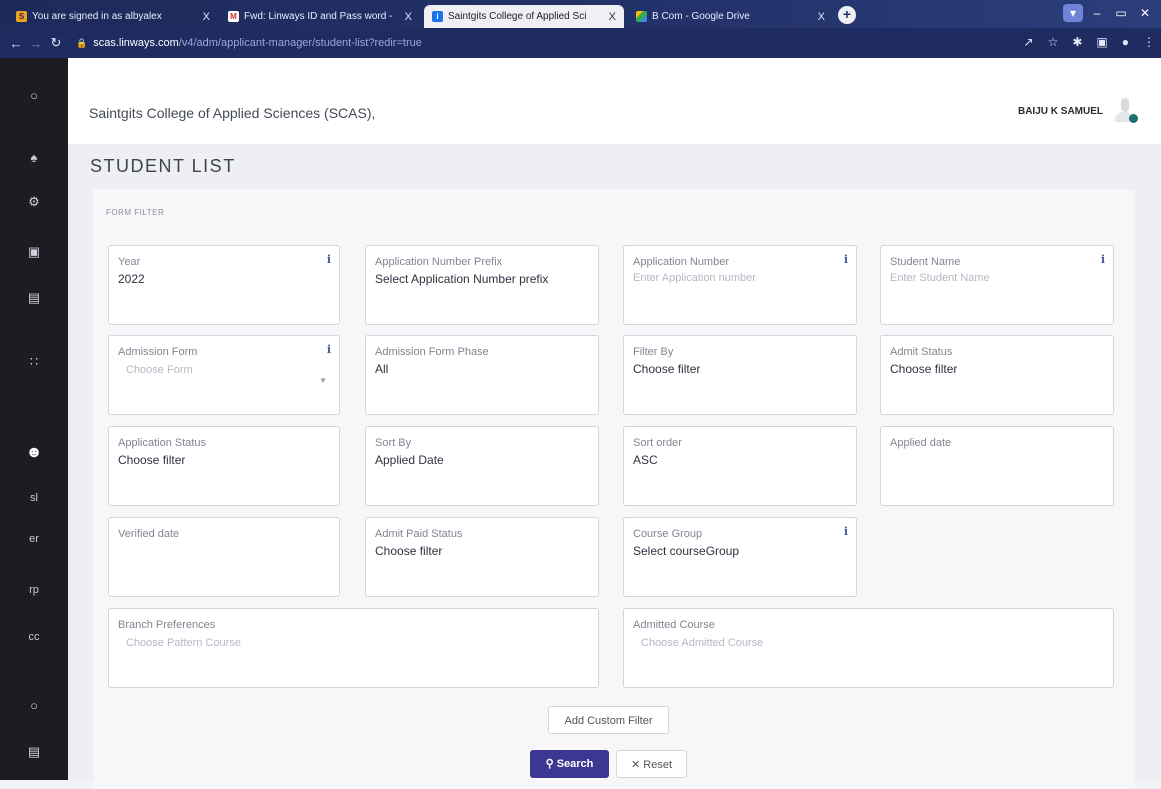 The image size is (1161, 789). What do you see at coordinates (224, 285) in the screenshot?
I see `year-field: Year 2022 i` at bounding box center [224, 285].